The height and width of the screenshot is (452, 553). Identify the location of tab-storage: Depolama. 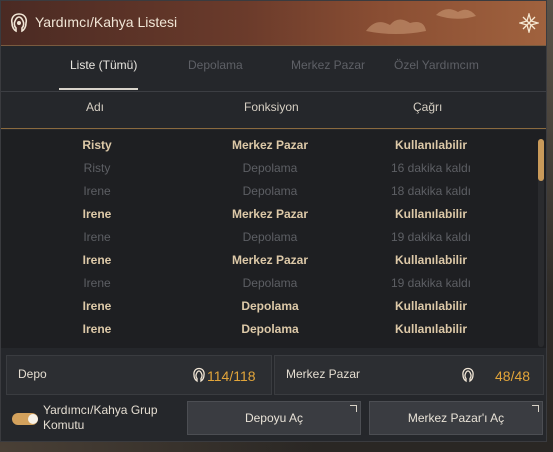
(215, 65).